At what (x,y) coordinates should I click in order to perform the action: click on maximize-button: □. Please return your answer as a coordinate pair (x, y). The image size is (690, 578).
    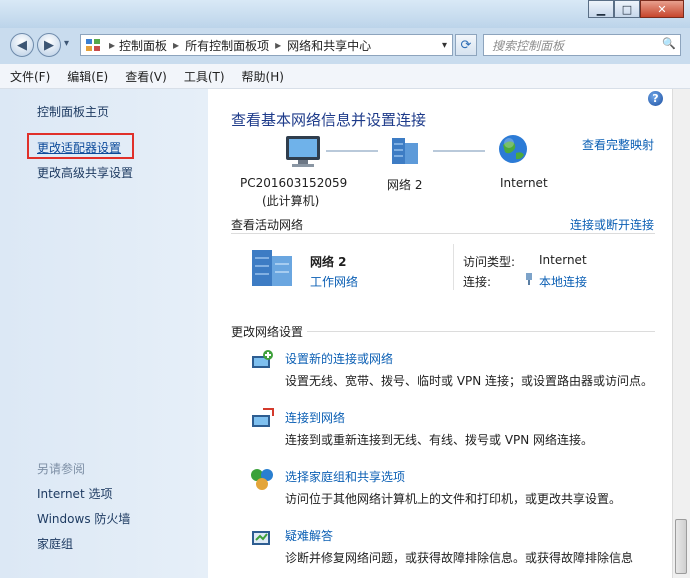
    Looking at the image, I should click on (627, 9).